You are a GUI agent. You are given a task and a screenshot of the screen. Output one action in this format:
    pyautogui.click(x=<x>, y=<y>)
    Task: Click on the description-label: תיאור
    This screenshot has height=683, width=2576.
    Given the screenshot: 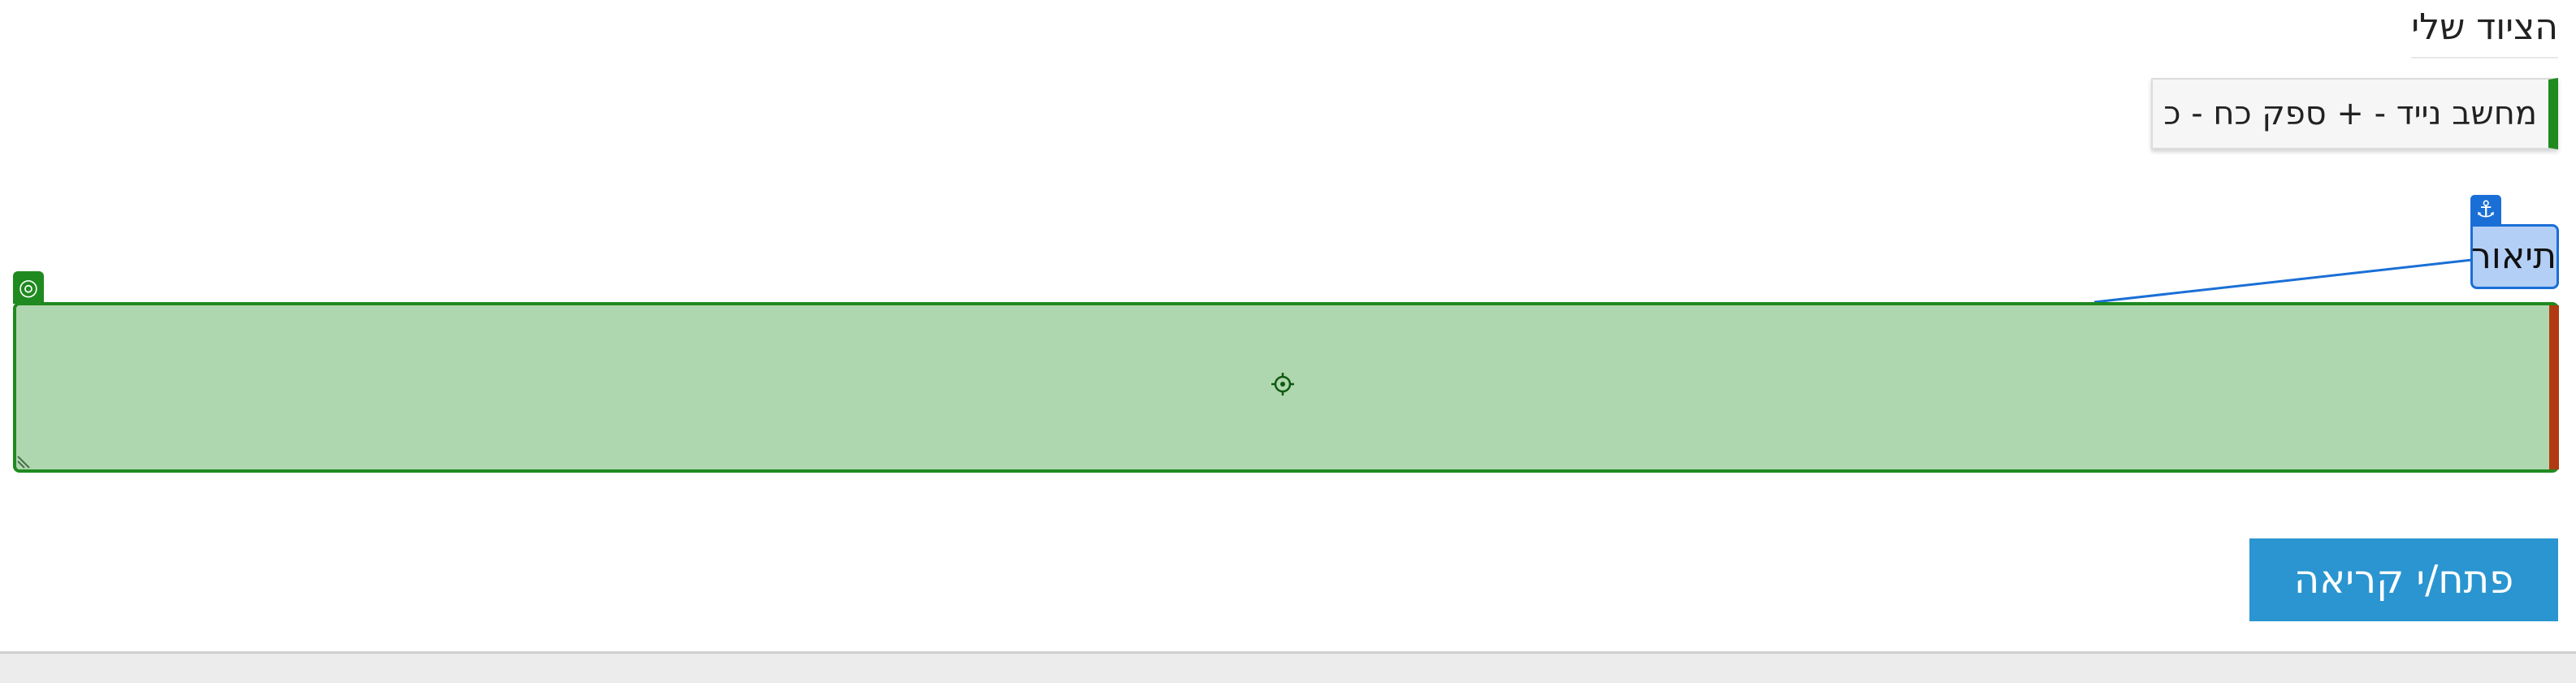 What is the action you would take?
    pyautogui.click(x=2514, y=256)
    